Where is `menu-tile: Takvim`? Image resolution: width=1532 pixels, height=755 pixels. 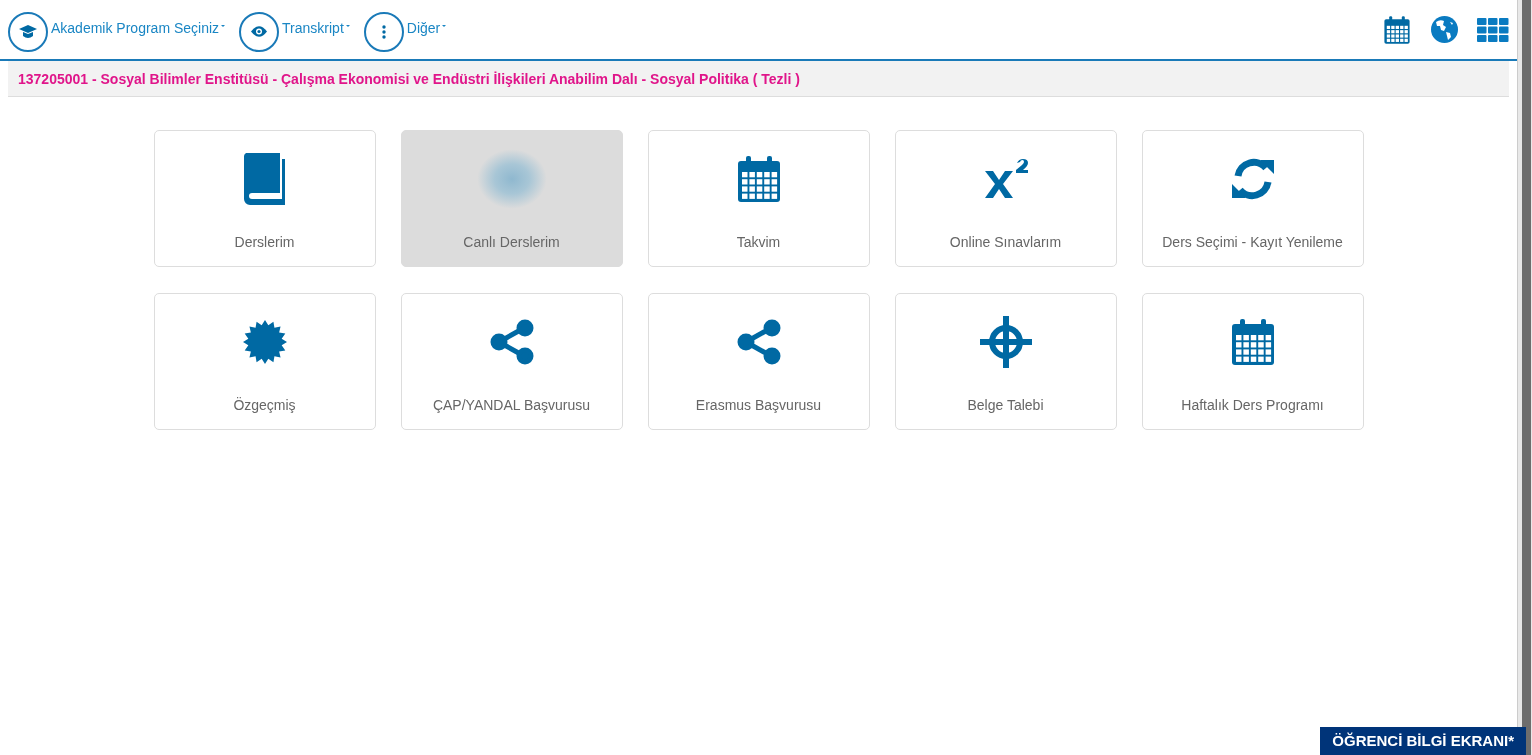 menu-tile: Takvim is located at coordinates (758, 198).